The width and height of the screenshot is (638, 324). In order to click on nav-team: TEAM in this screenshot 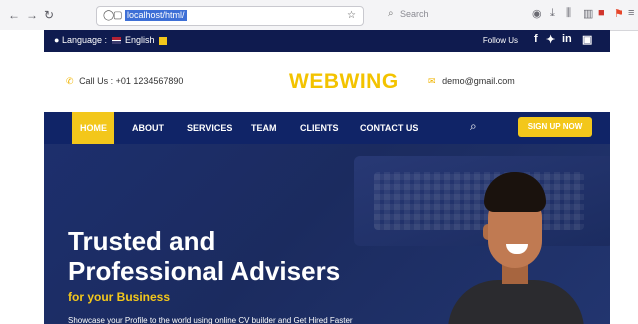, I will do `click(264, 128)`.